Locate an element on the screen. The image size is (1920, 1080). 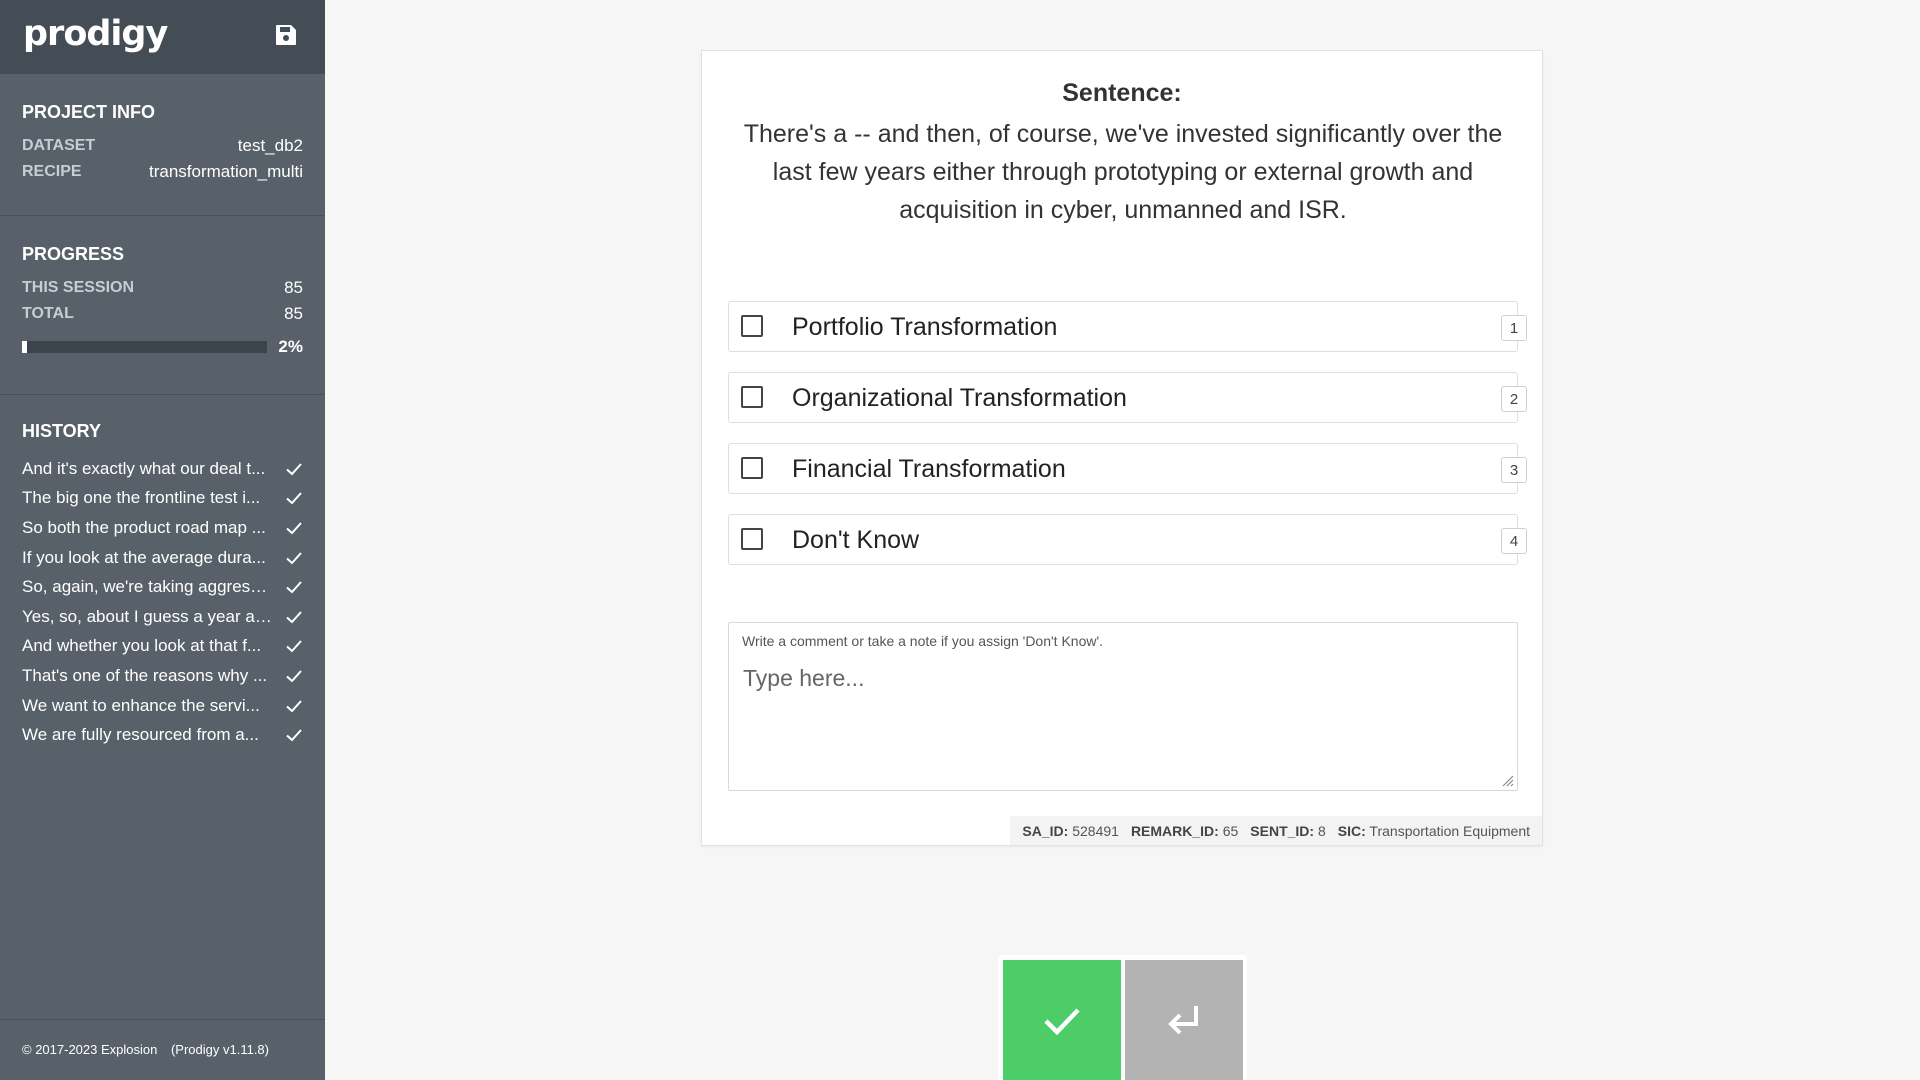
meta-sent-id: SENT_ID: 8 is located at coordinates (1287, 831).